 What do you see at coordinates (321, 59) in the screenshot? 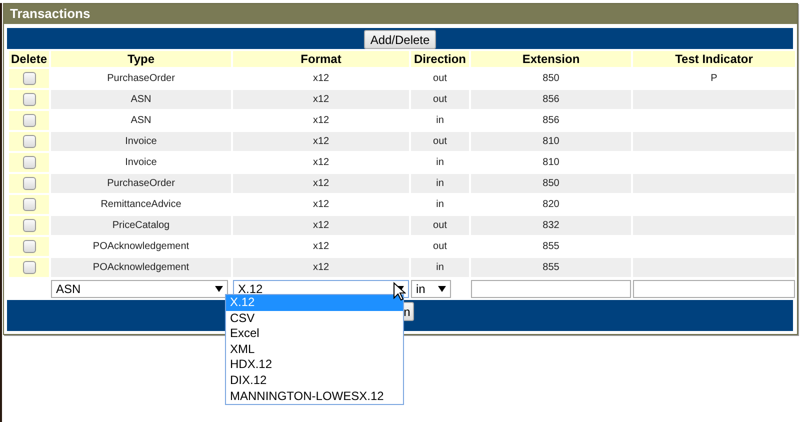
I see `column-header: Format` at bounding box center [321, 59].